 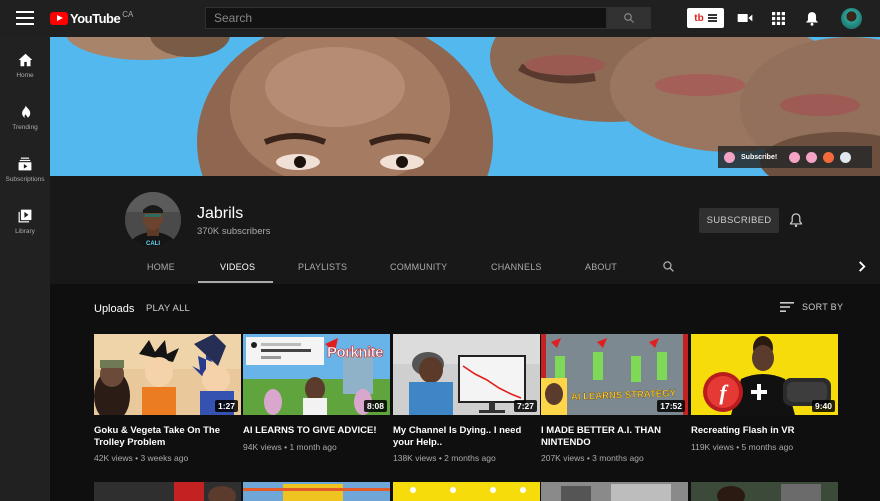 What do you see at coordinates (563, 458) in the screenshot?
I see `view-count: 207K views` at bounding box center [563, 458].